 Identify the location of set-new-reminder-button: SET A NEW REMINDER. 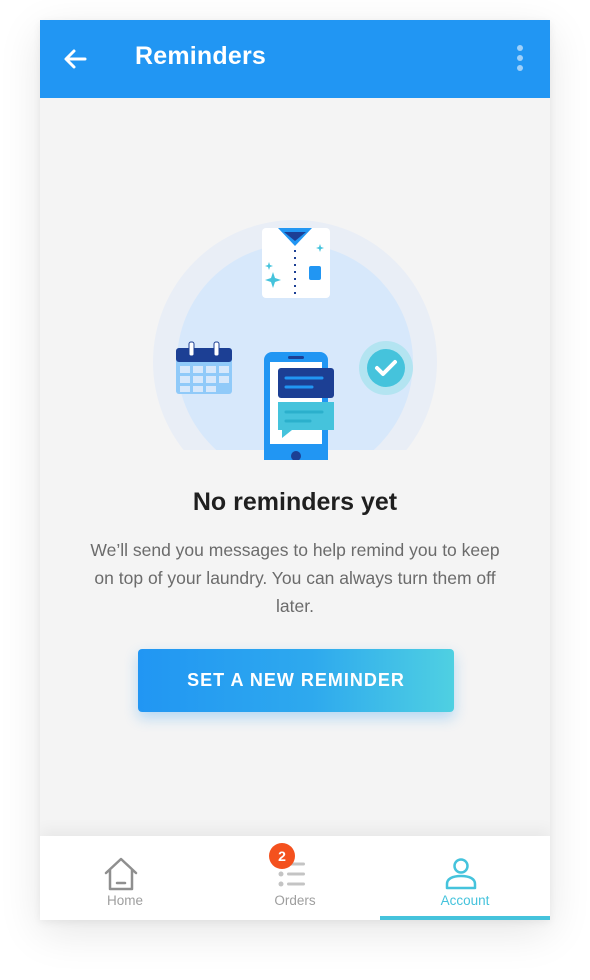
(296, 680).